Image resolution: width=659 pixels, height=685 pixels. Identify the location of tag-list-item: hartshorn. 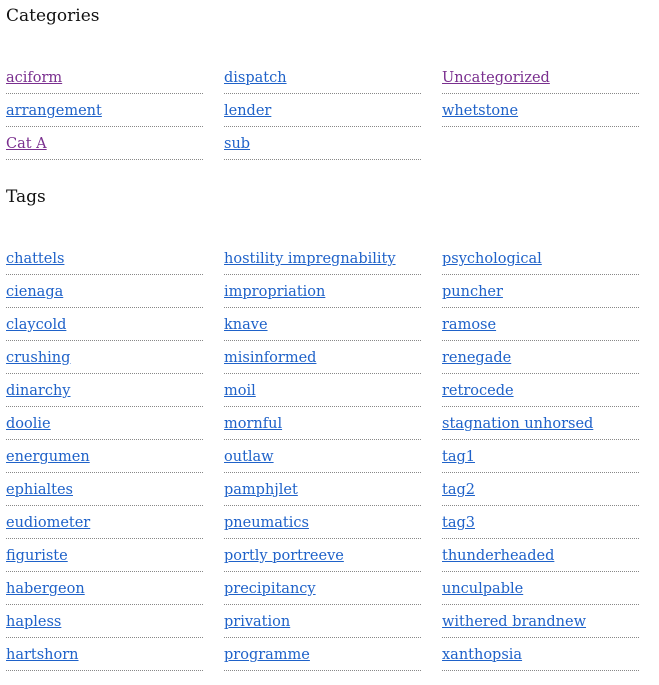
(104, 654).